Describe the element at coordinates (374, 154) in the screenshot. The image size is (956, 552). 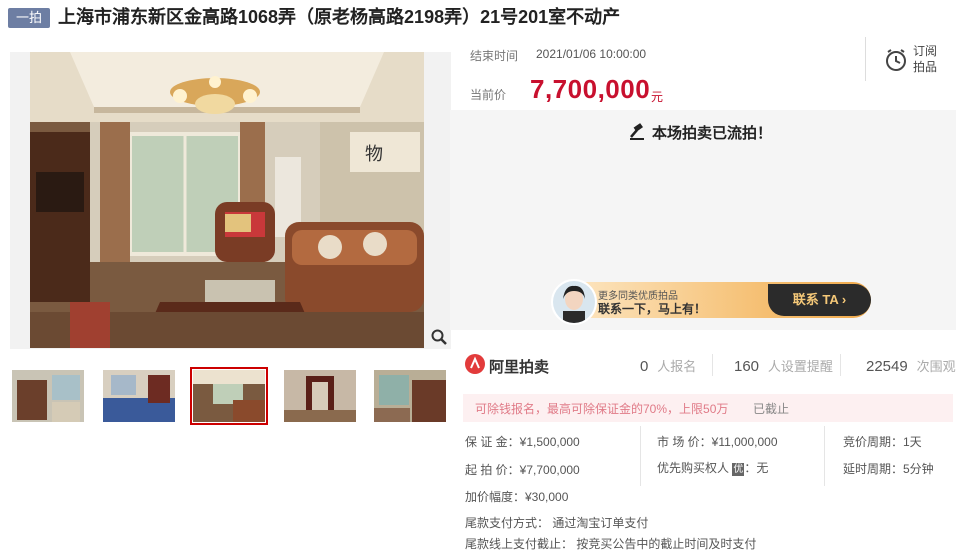
I see `svg-text: 物` at that location.